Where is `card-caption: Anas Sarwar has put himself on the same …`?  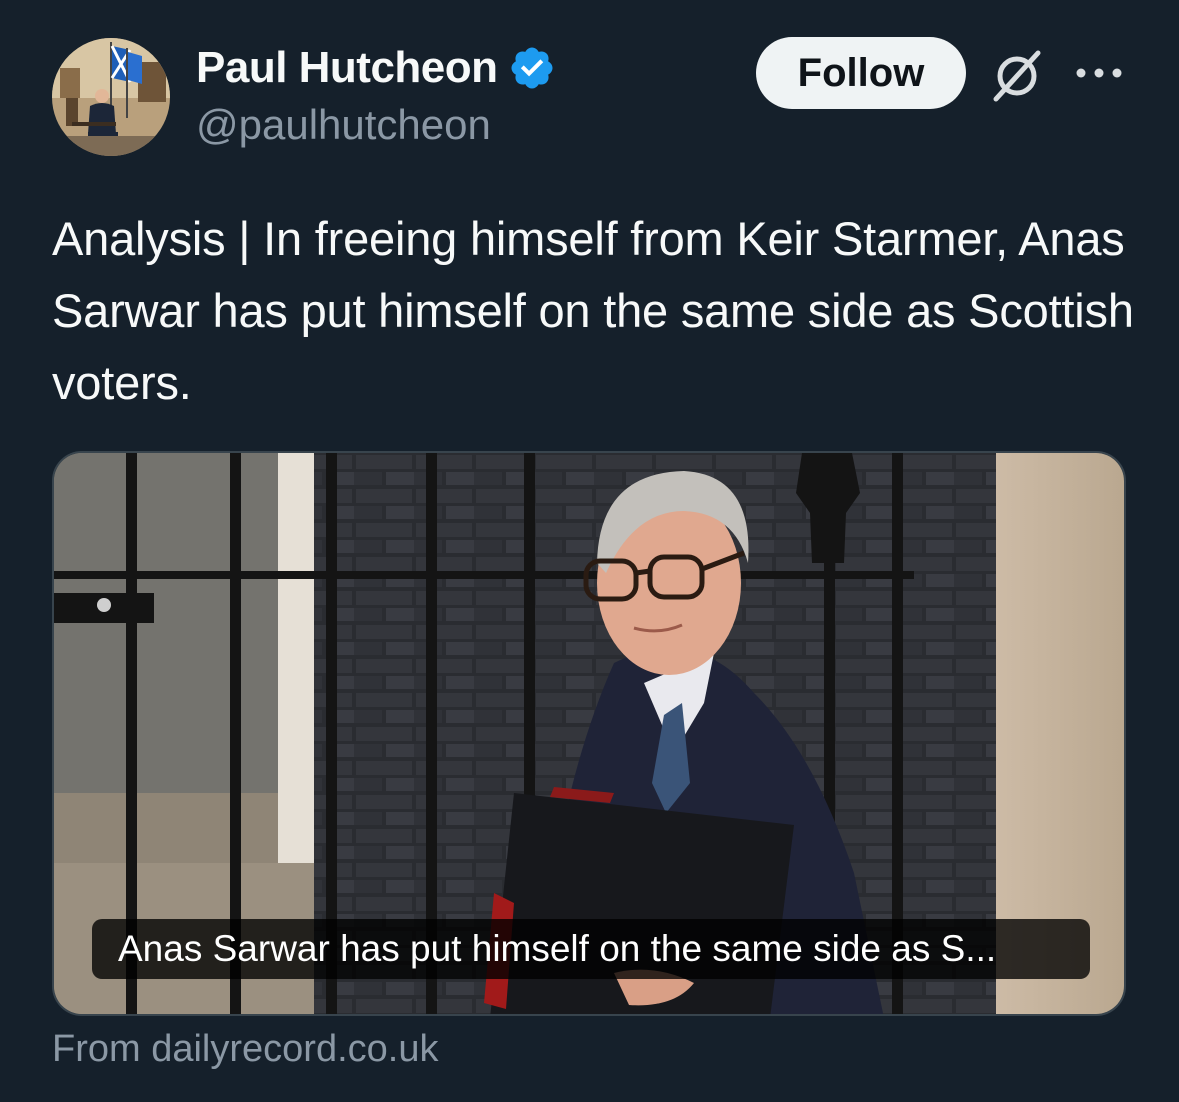 card-caption: Anas Sarwar has put himself on the same … is located at coordinates (591, 949).